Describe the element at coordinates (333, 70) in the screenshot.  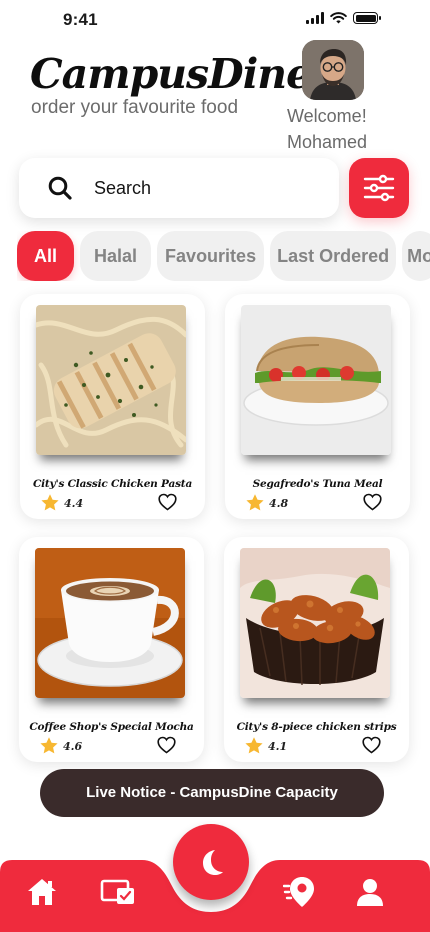
I see `avatar` at that location.